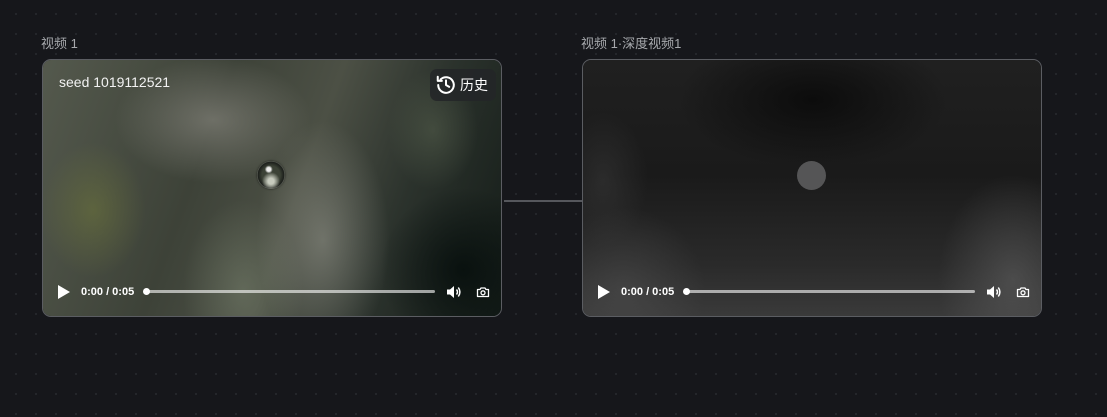 This screenshot has height=417, width=1107. What do you see at coordinates (59, 43) in the screenshot?
I see `video-node-title: 视频 1` at bounding box center [59, 43].